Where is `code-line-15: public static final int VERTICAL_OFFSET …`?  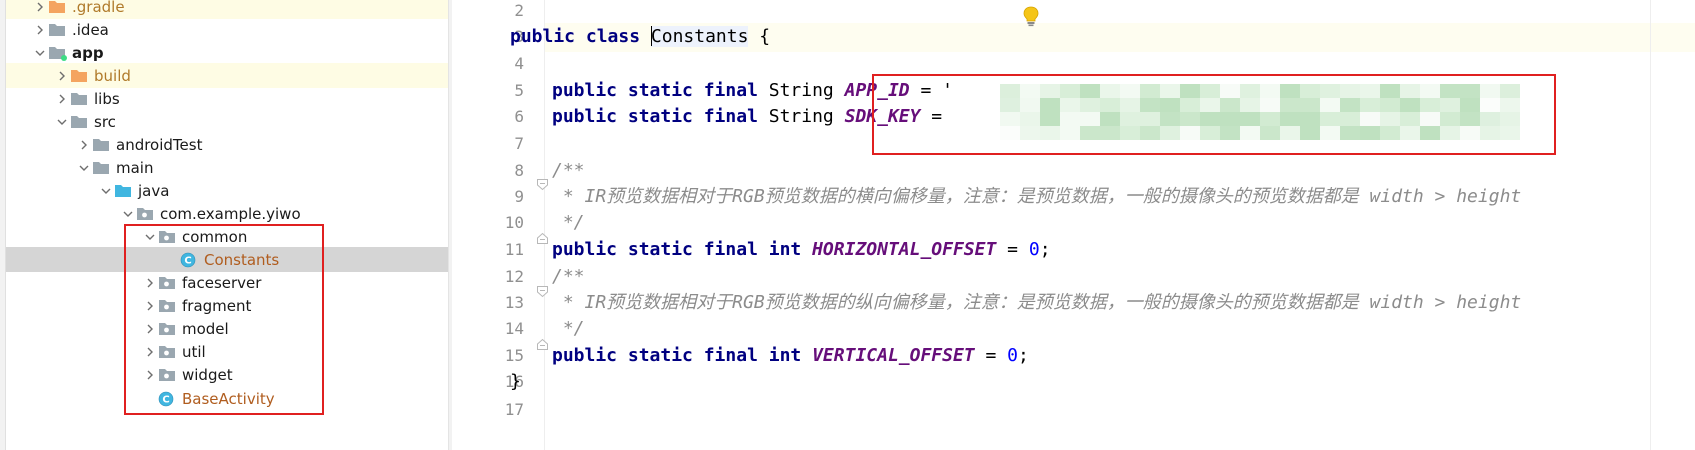
code-line-15: public static final int VERTICAL_OFFSET … is located at coordinates (1120, 356).